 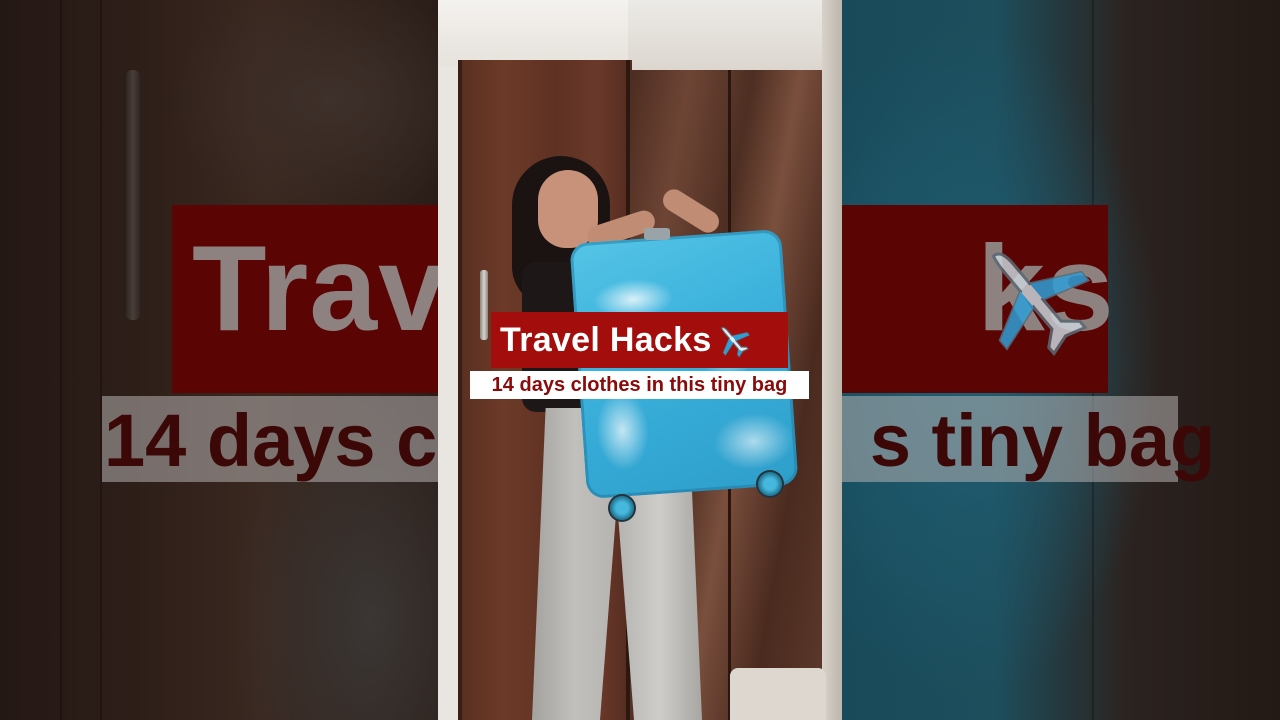 I want to click on subtitle-caption: 14 days clothes in this tiny bag, so click(x=639, y=384).